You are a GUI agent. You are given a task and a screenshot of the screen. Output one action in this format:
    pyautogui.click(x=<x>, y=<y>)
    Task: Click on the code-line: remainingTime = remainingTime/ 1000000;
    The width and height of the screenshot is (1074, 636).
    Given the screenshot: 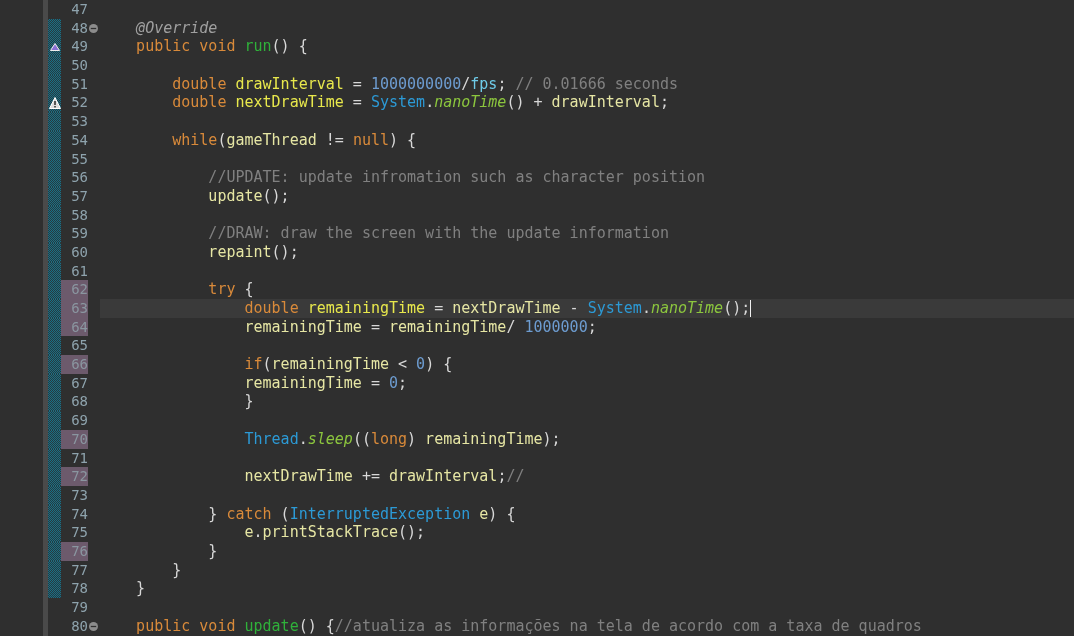 What is the action you would take?
    pyautogui.click(x=420, y=327)
    